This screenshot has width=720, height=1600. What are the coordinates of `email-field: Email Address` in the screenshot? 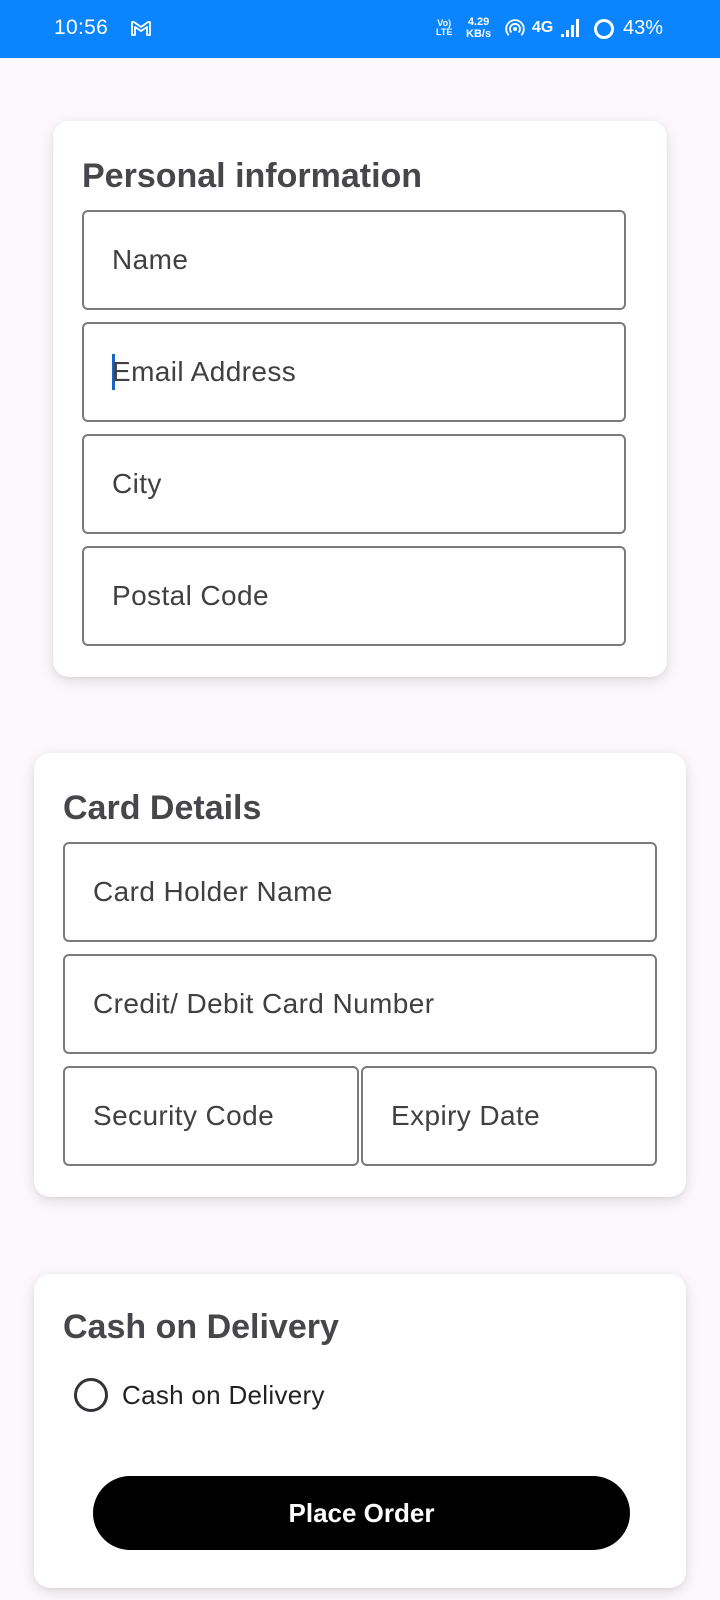 It's located at (354, 372).